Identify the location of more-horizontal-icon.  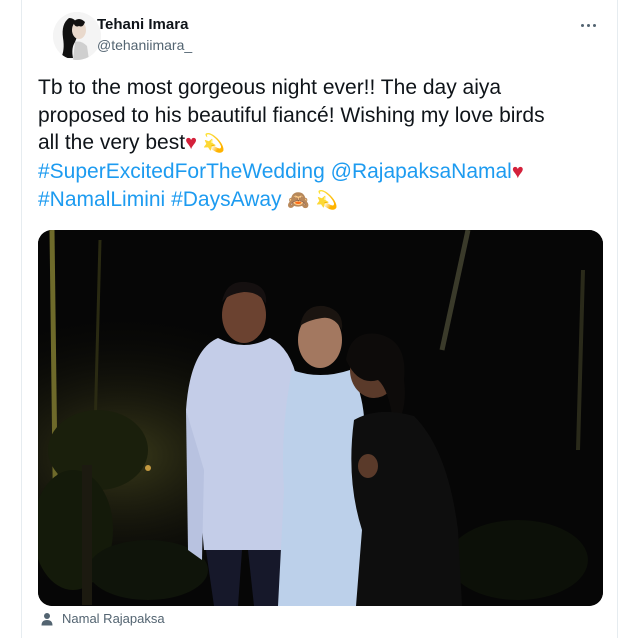
(582, 25).